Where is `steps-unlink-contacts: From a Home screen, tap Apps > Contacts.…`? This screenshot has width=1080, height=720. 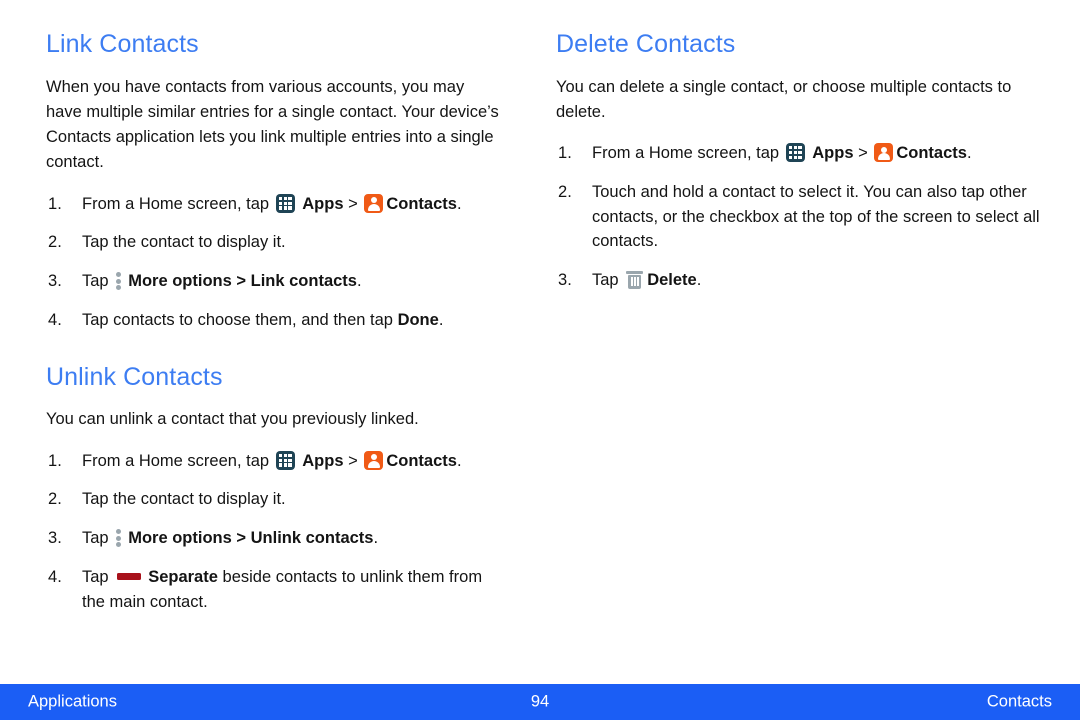
steps-unlink-contacts: From a Home screen, tap Apps > Contacts.… is located at coordinates (273, 532).